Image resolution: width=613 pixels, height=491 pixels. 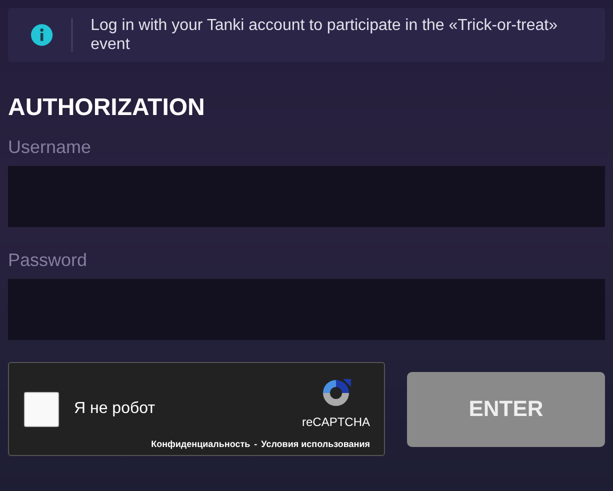 I want to click on terms-link: Условия использования, so click(x=315, y=444).